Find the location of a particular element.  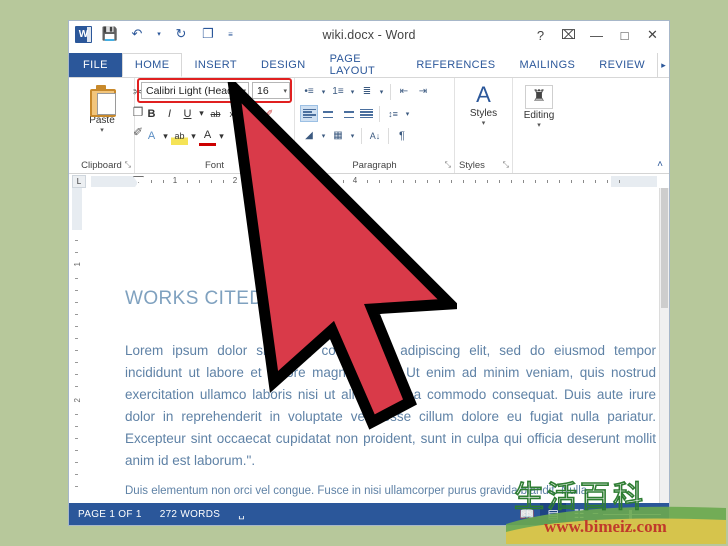

multilevel-list-caret-icon: ▾ is located at coordinates (381, 91).